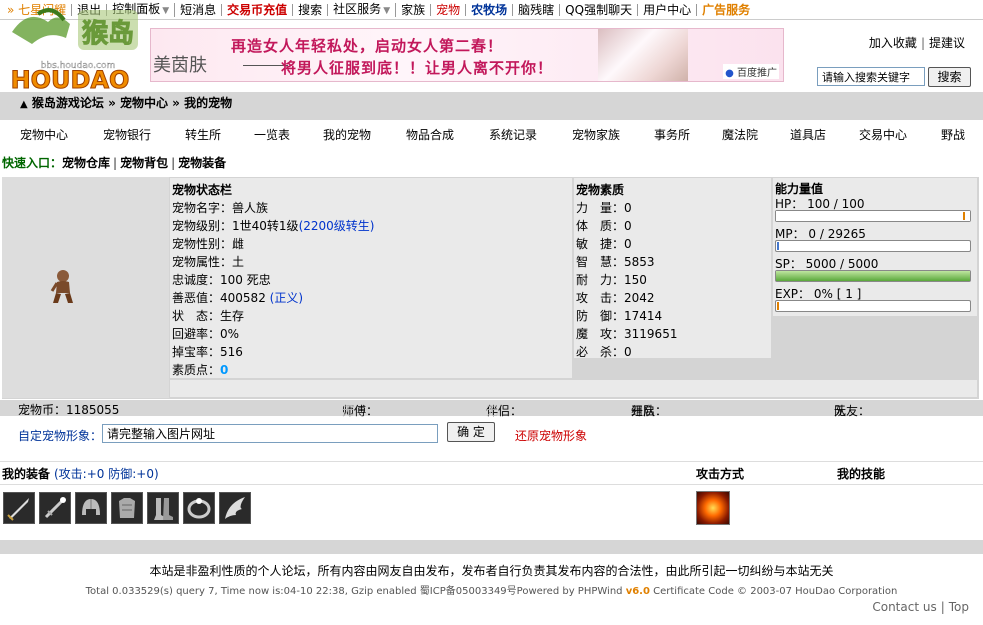 Image resolution: width=983 pixels, height=625 pixels. Describe the element at coordinates (311, 9) in the screenshot. I see `menu-search: 搜索` at that location.